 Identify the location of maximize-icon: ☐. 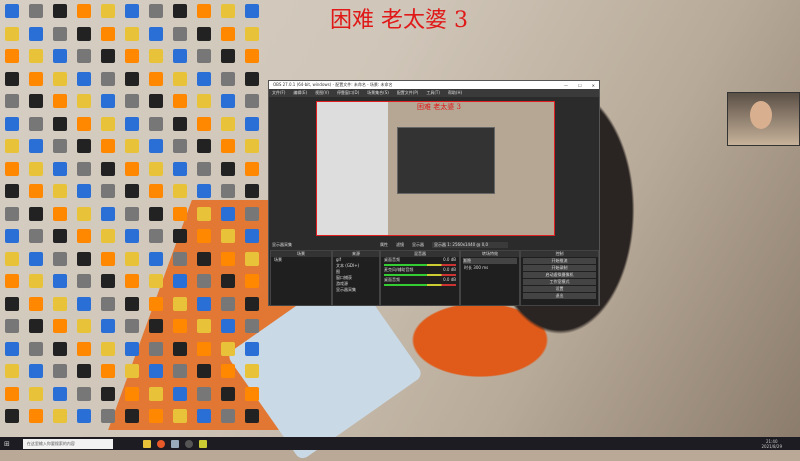
(580, 85).